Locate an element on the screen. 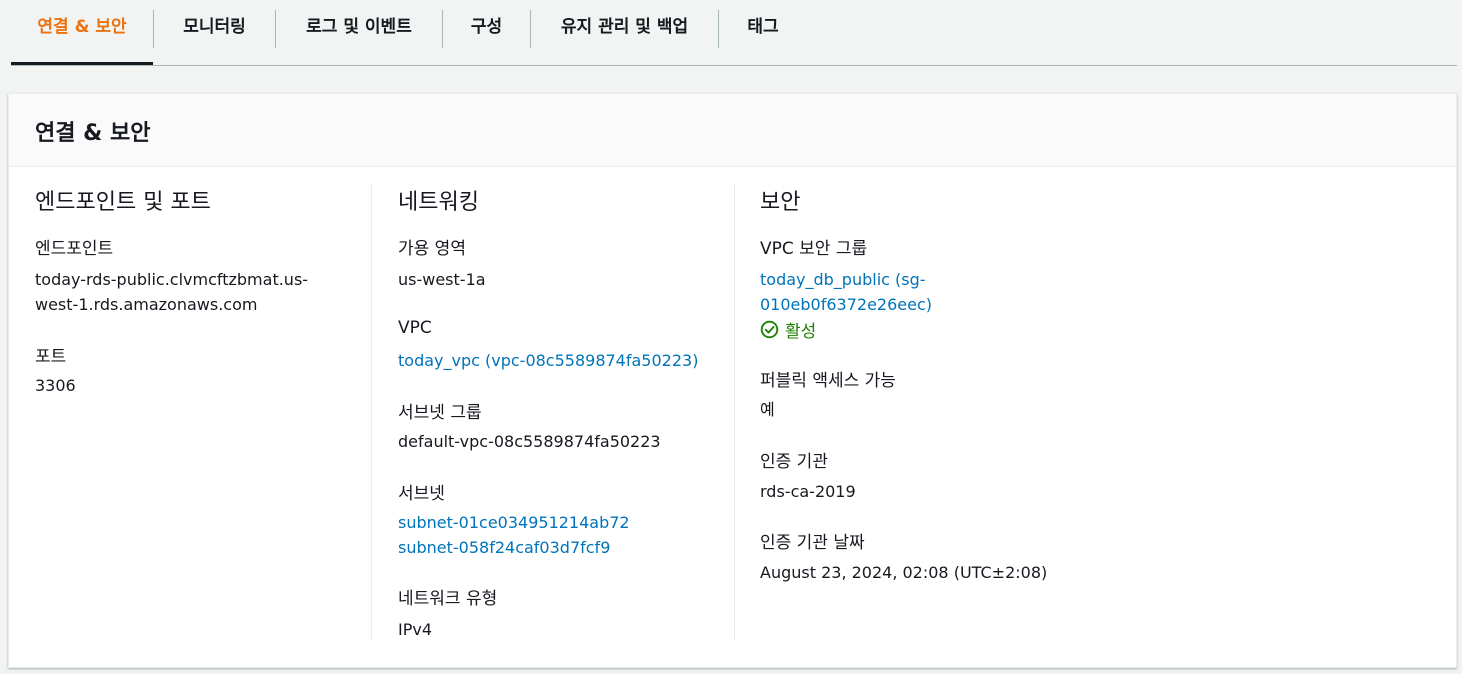 This screenshot has height=674, width=1462. security-group-label: VPC 보안 그룹 is located at coordinates (814, 249).